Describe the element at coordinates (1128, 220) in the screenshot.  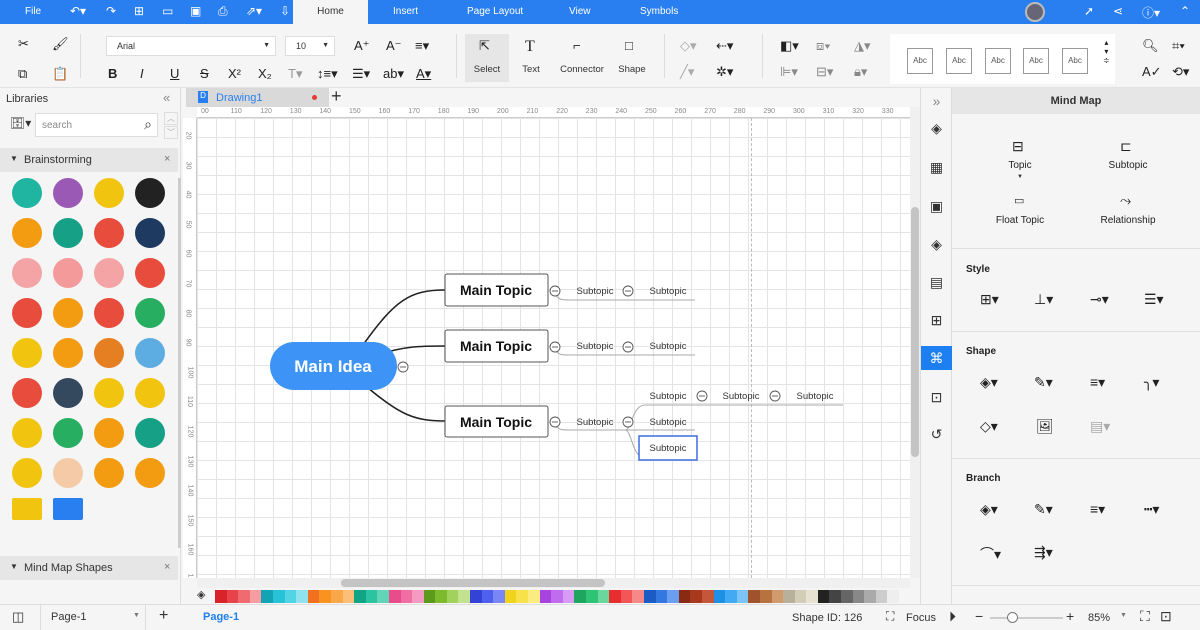
I see `relationship-button: Relationship` at that location.